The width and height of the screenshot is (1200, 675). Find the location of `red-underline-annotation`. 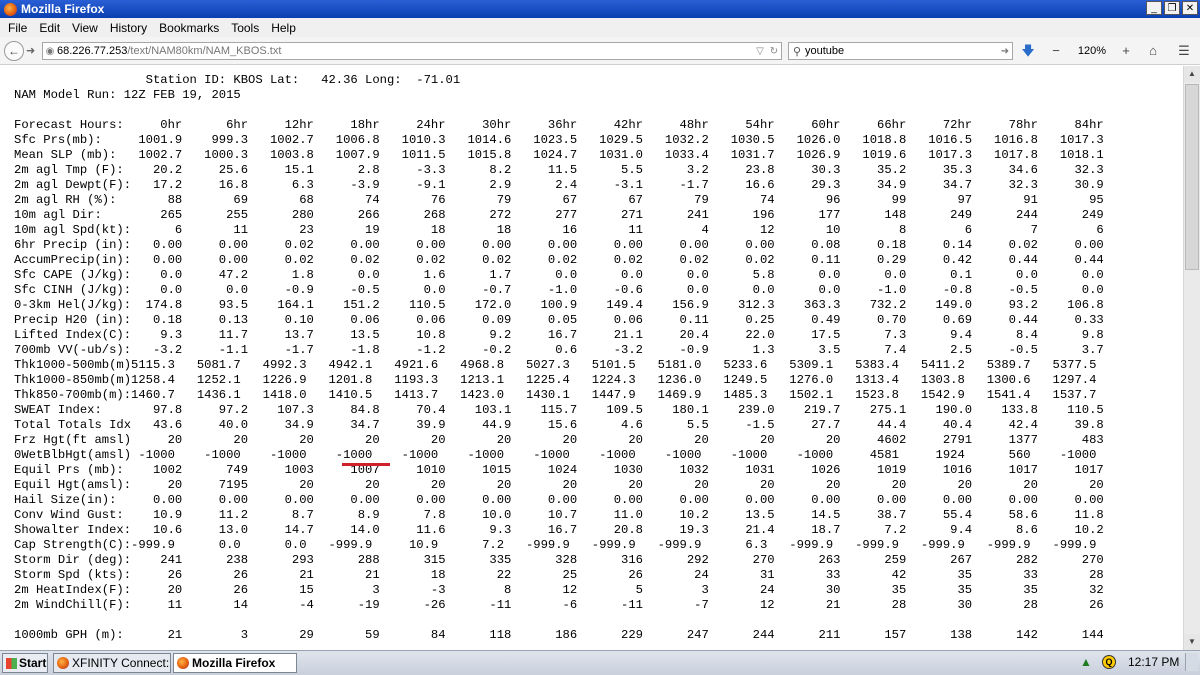

red-underline-annotation is located at coordinates (366, 464).